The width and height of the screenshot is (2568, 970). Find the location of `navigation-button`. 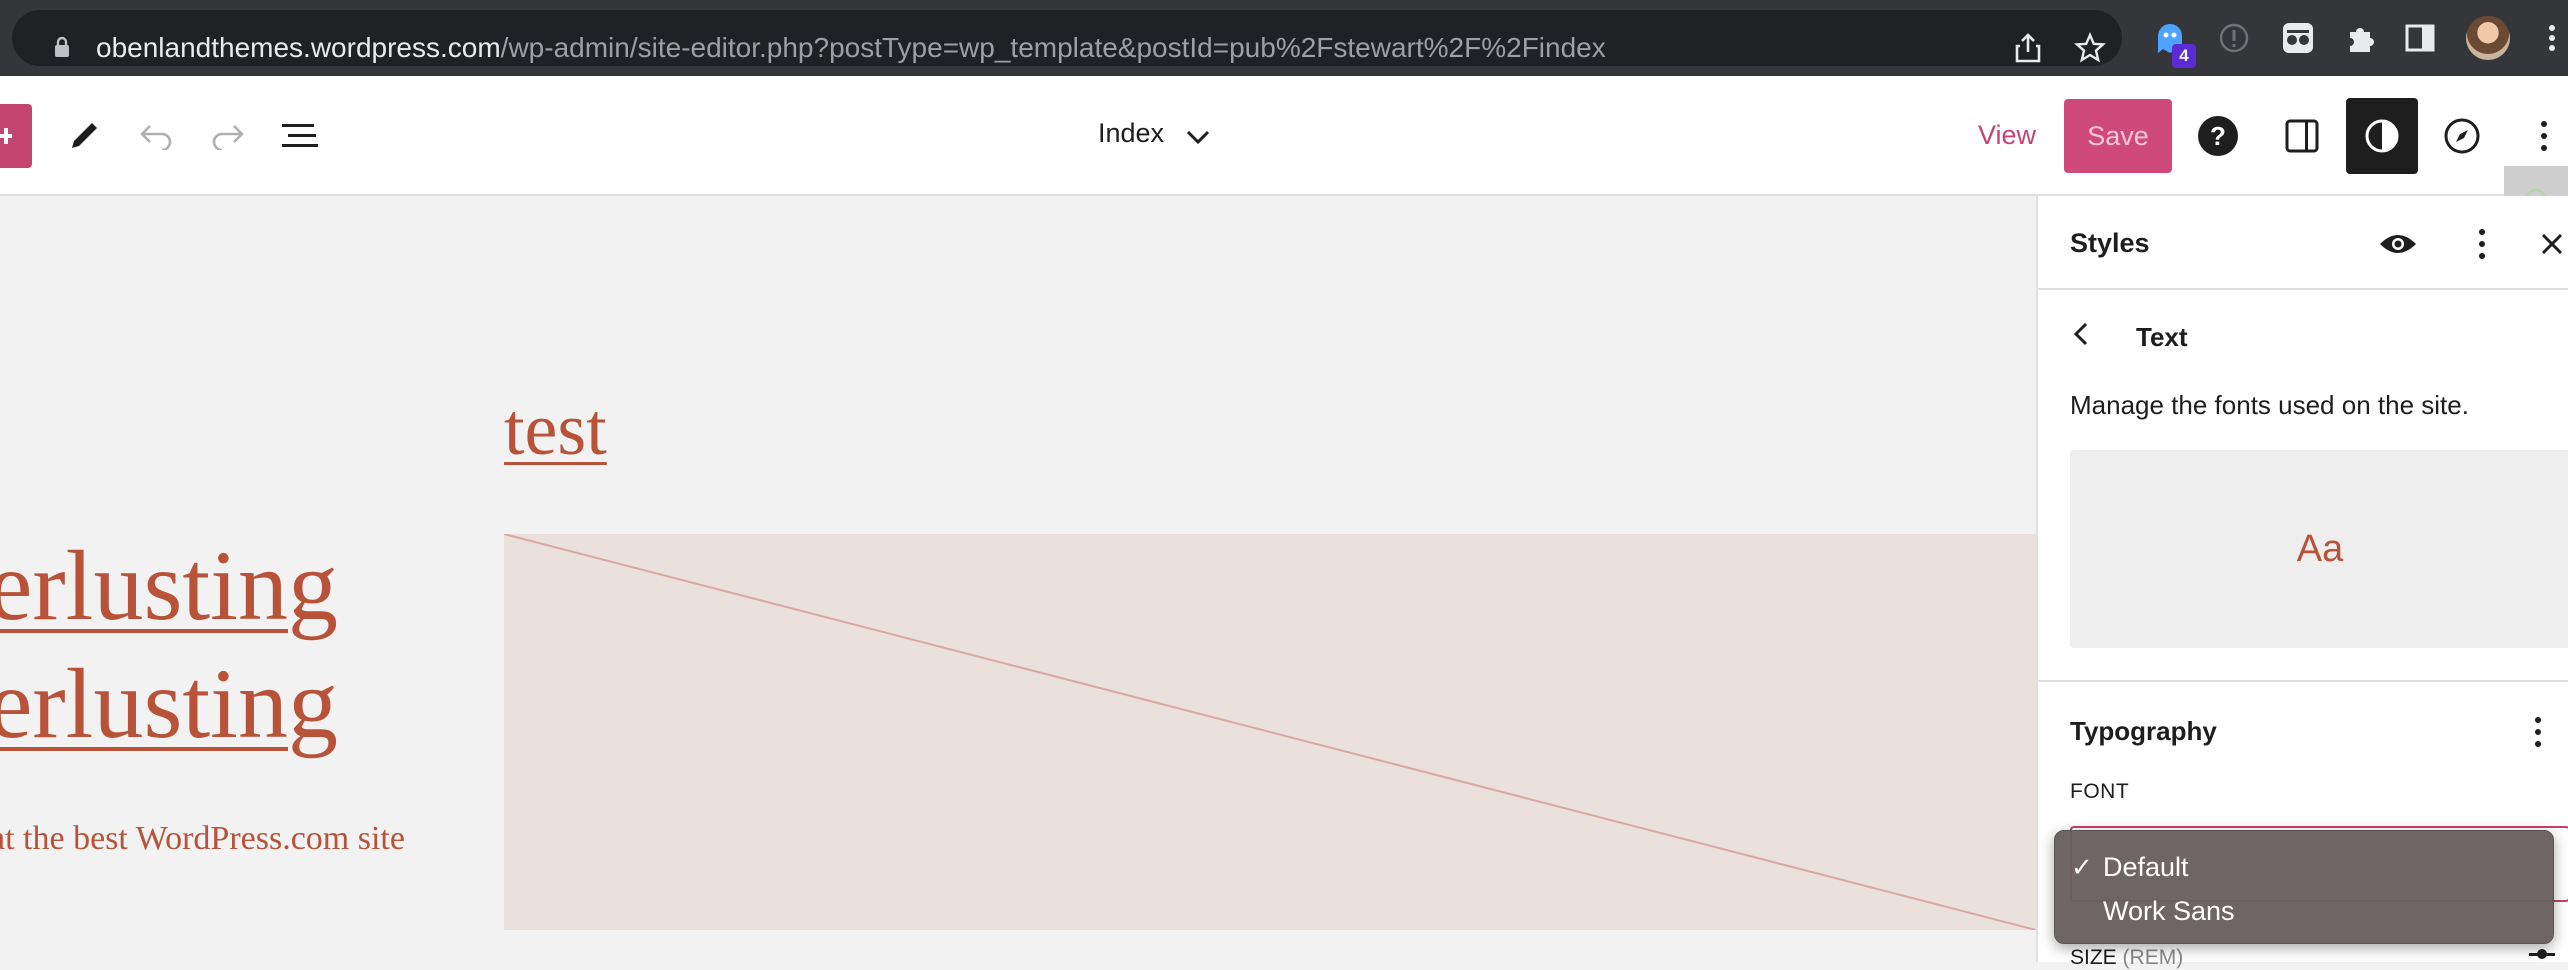

navigation-button is located at coordinates (2462, 136).